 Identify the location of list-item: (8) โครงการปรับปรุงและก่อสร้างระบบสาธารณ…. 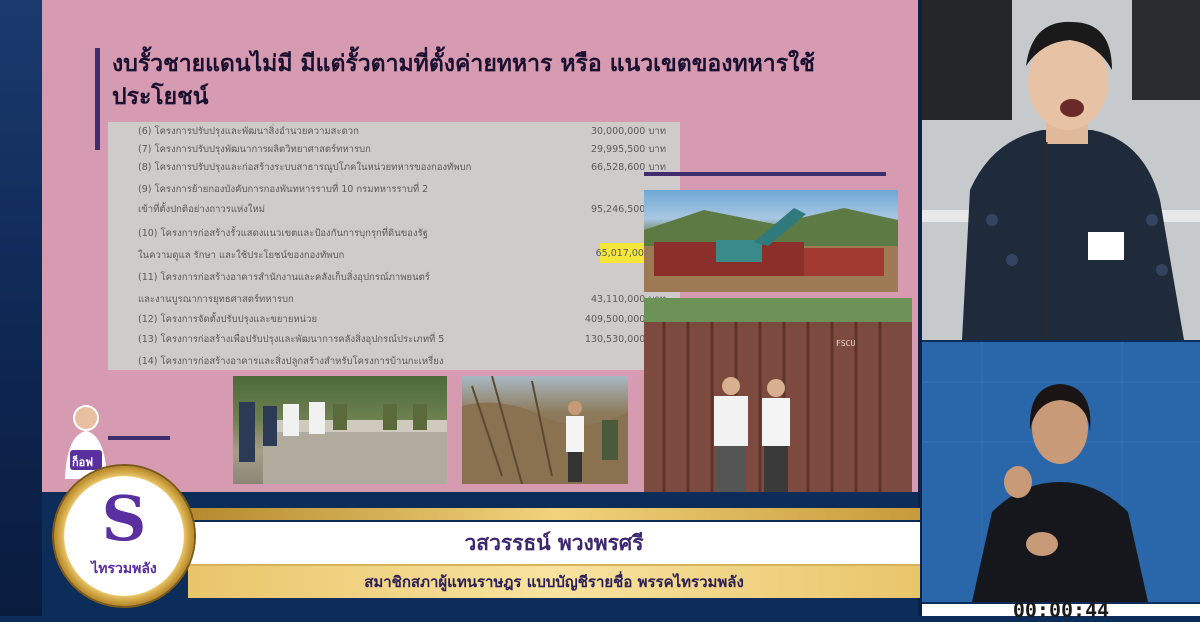
(394, 167).